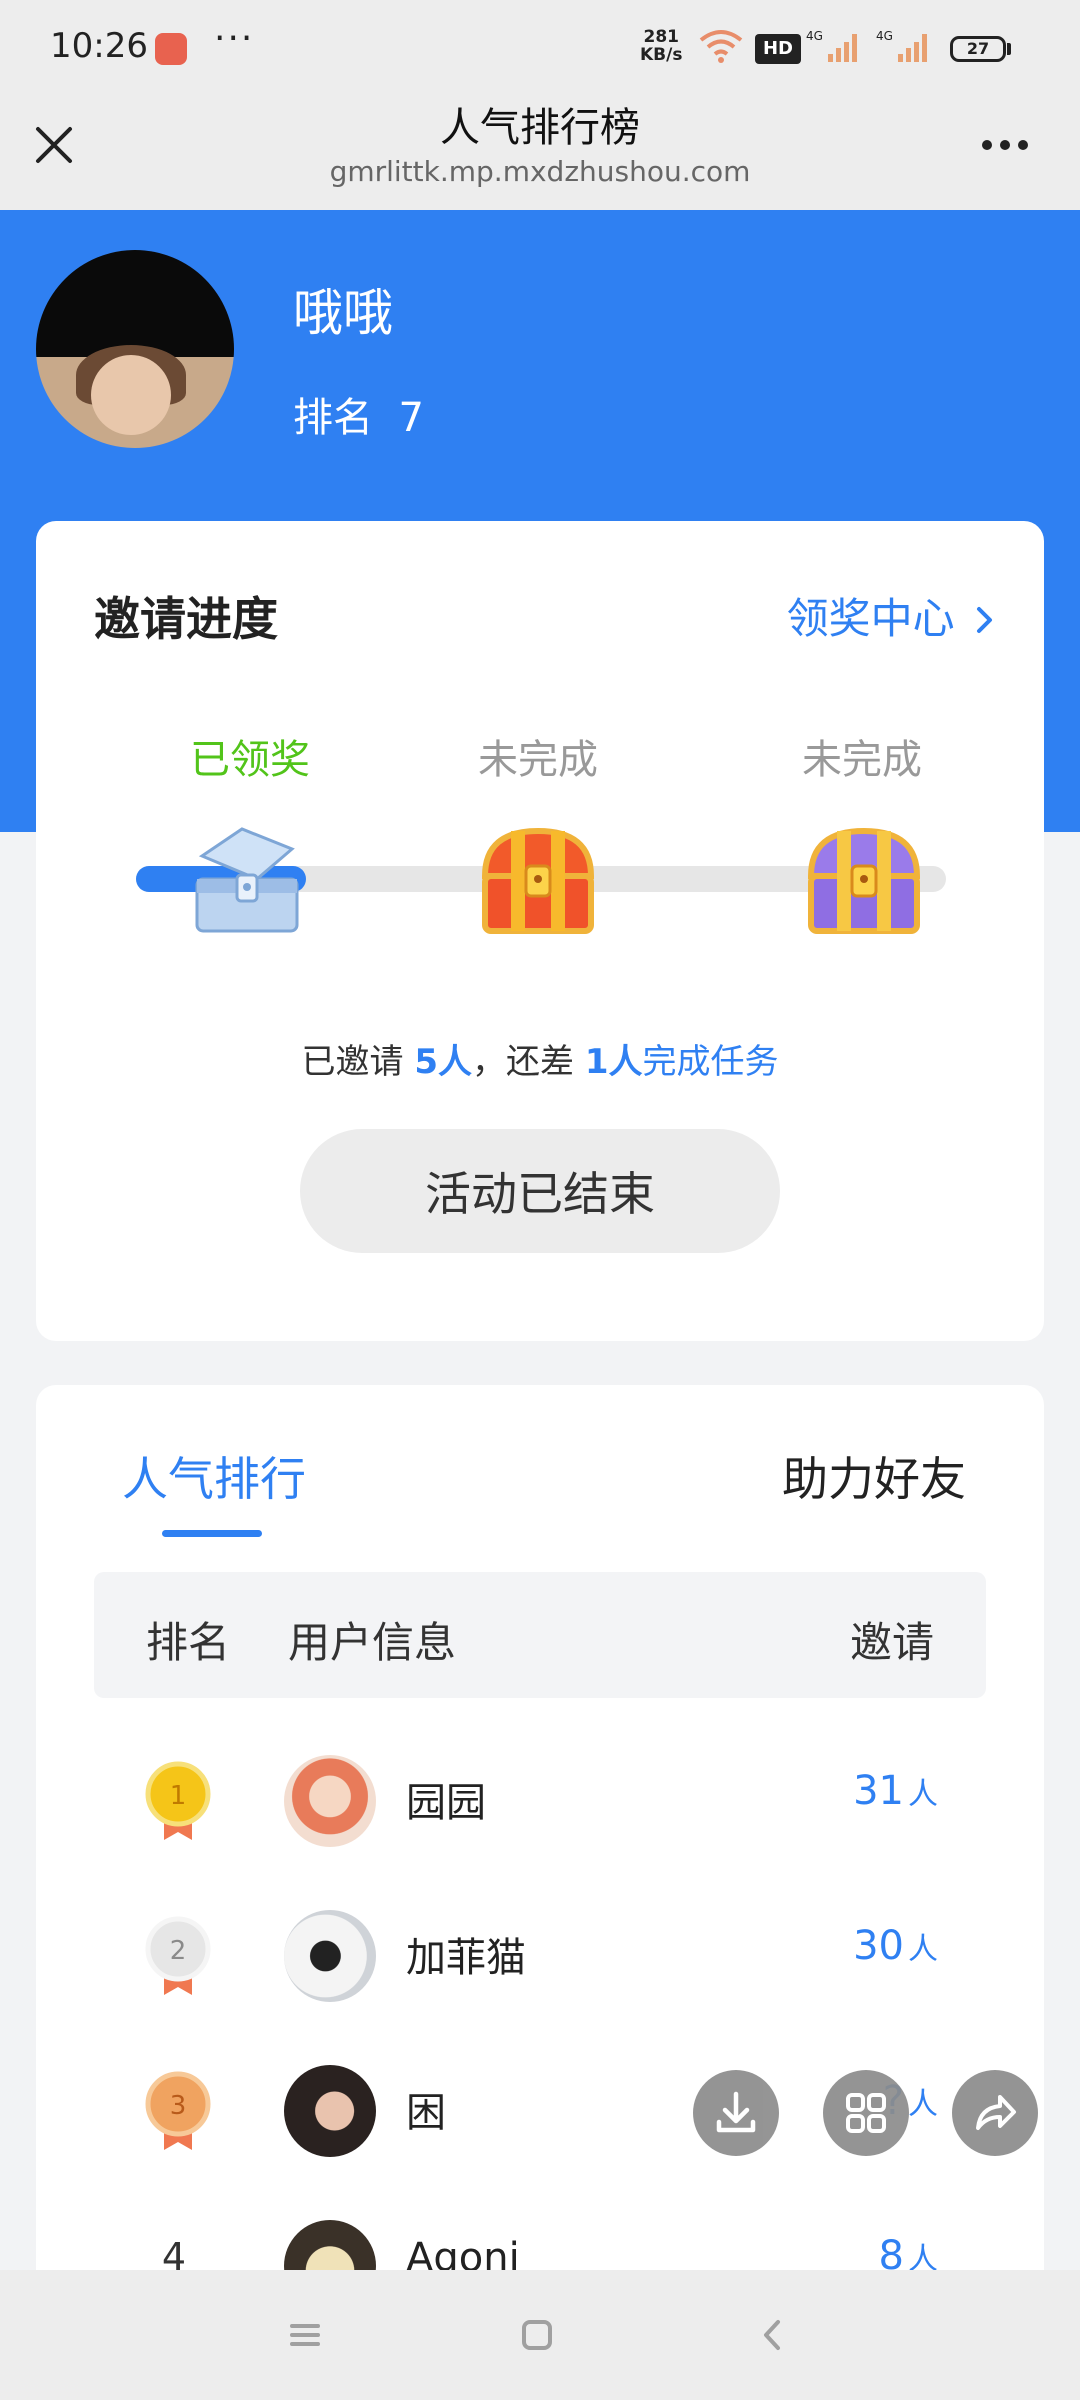  Describe the element at coordinates (540, 1962) in the screenshot. I see `table-row: 2 加菲猫 30 人` at that location.